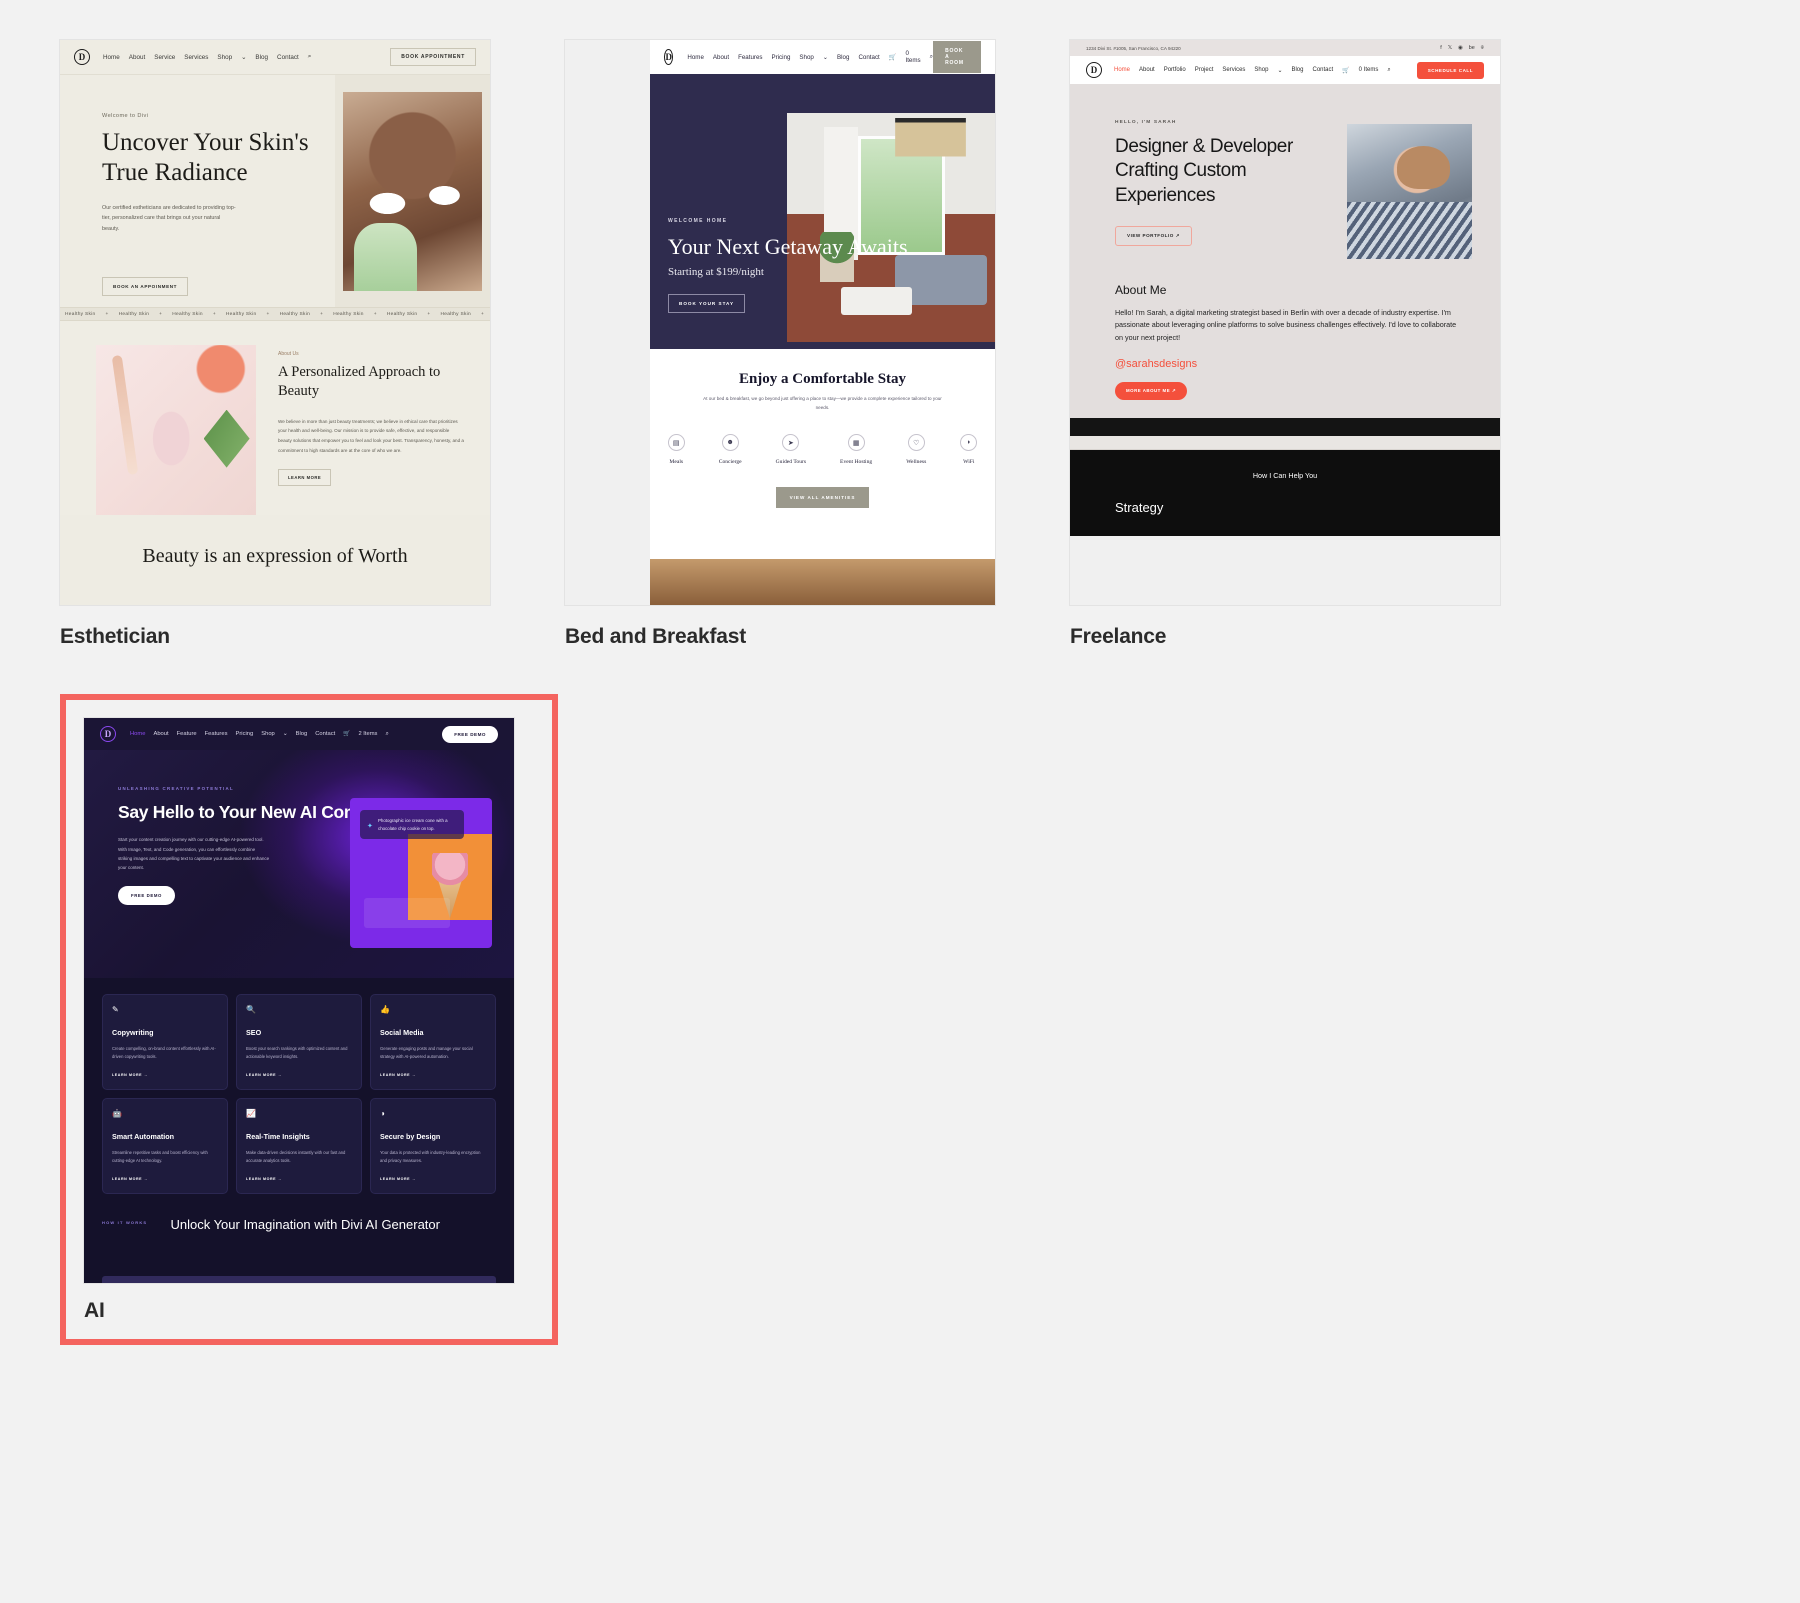 This screenshot has height=1603, width=1800. Describe the element at coordinates (822, 498) in the screenshot. I see `view-all-amenities-button: VIEW ALL AMENITIES` at that location.